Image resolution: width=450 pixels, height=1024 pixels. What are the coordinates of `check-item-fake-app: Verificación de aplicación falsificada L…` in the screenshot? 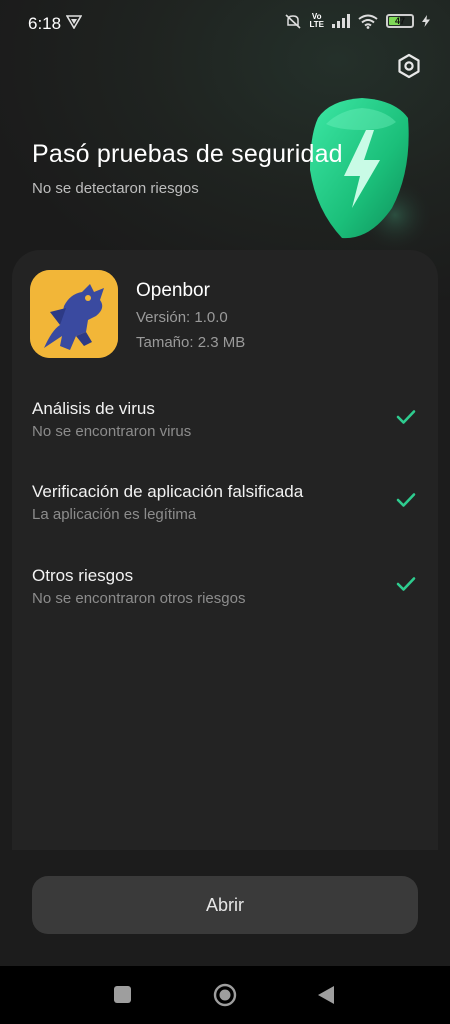 It's located at (225, 512).